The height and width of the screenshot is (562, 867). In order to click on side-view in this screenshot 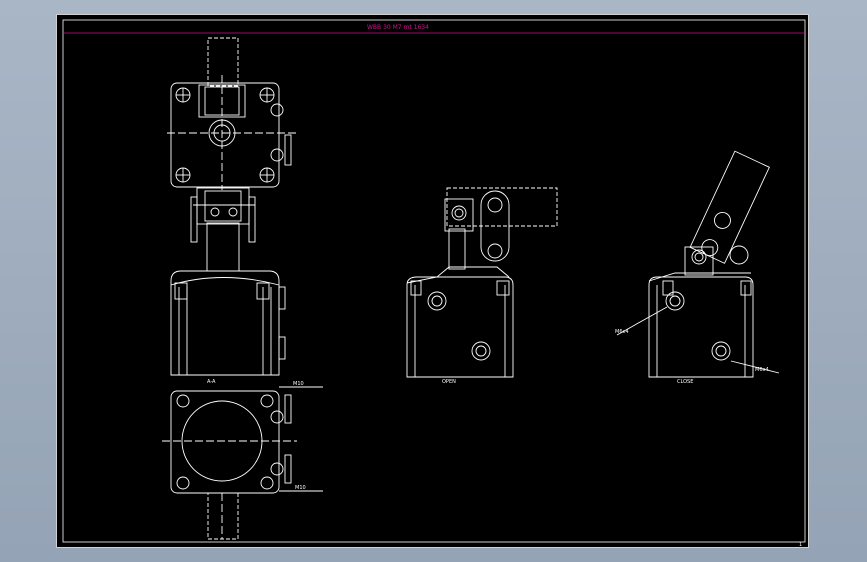, I will do `click(698, 264)`.